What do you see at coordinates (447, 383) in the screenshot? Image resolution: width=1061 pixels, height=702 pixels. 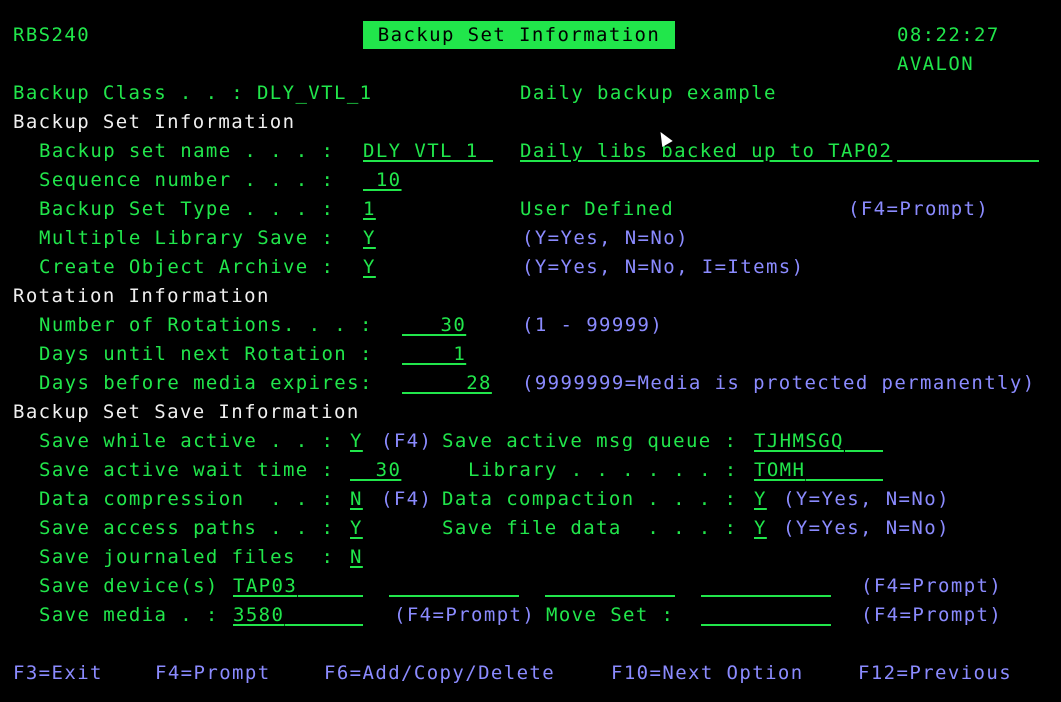 I see `days-expire-field: 28` at bounding box center [447, 383].